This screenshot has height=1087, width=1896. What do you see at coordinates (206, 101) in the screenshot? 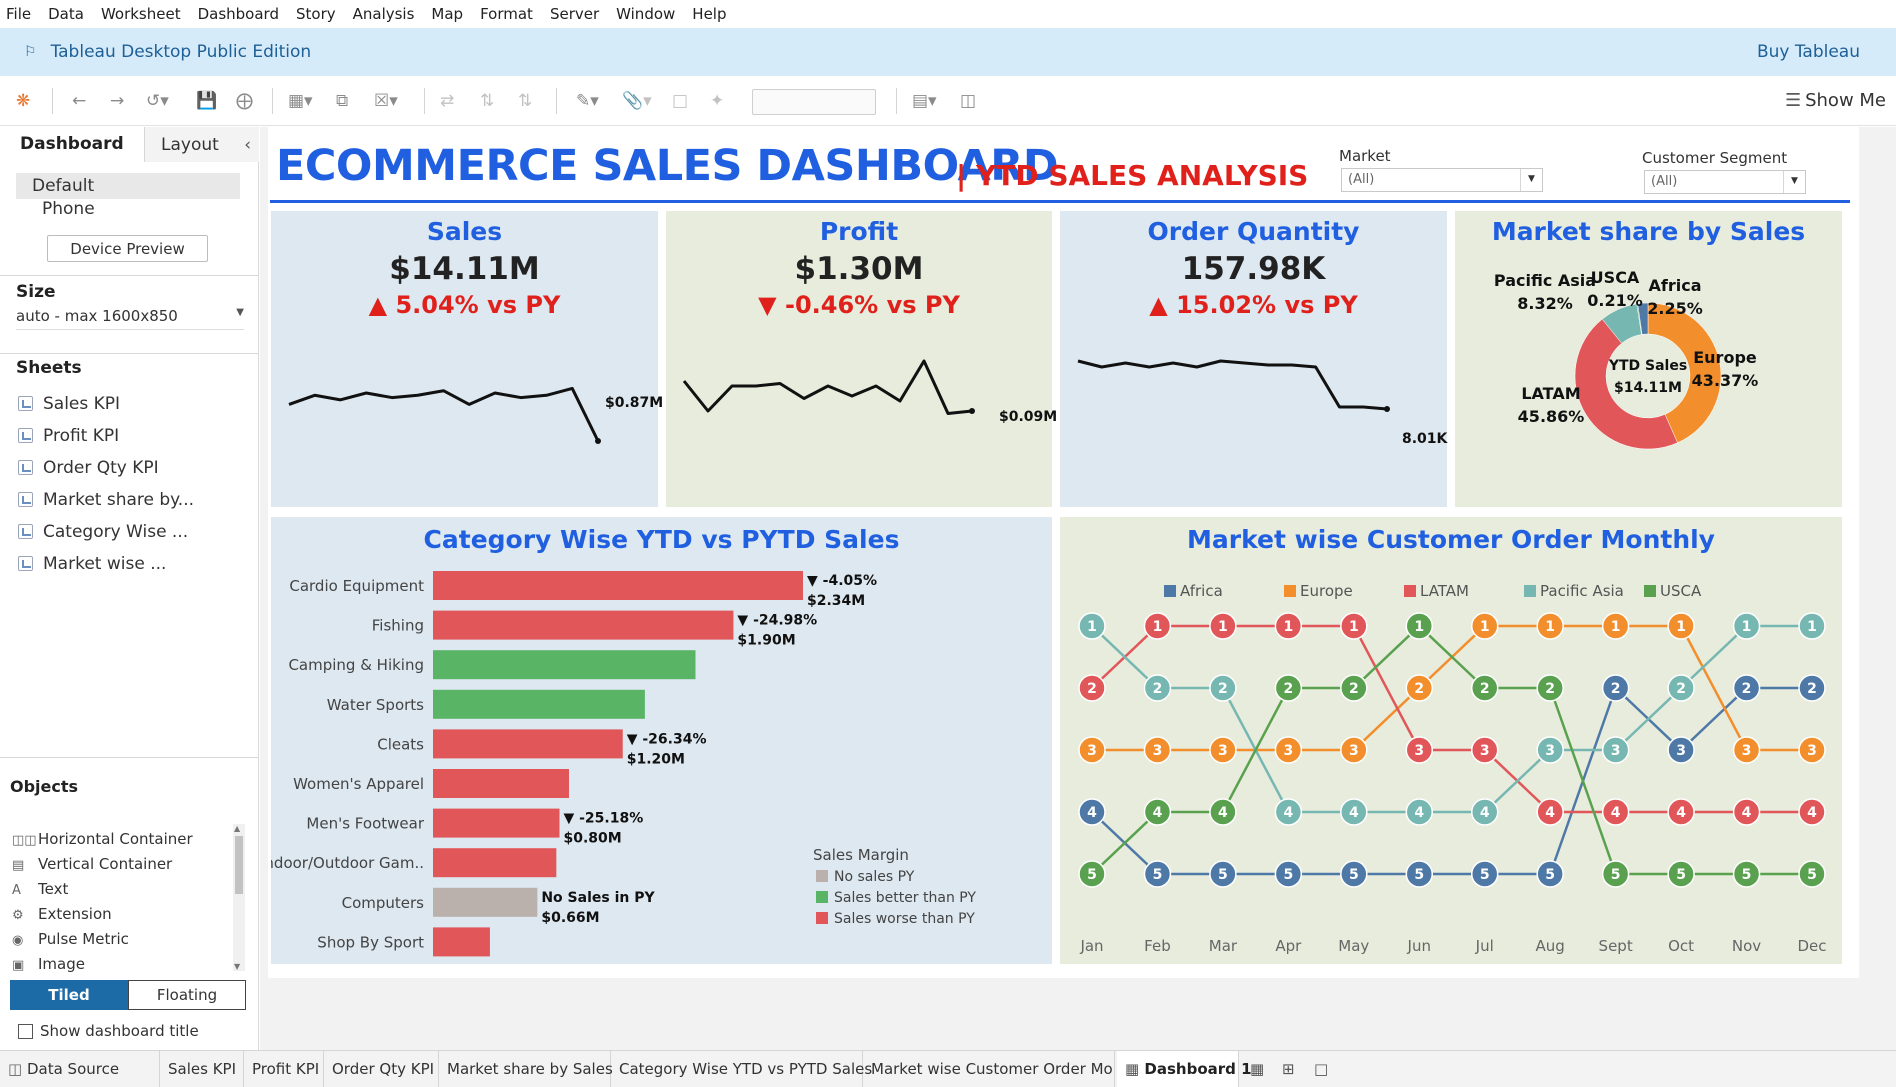
I see `save-icon: 💾` at bounding box center [206, 101].